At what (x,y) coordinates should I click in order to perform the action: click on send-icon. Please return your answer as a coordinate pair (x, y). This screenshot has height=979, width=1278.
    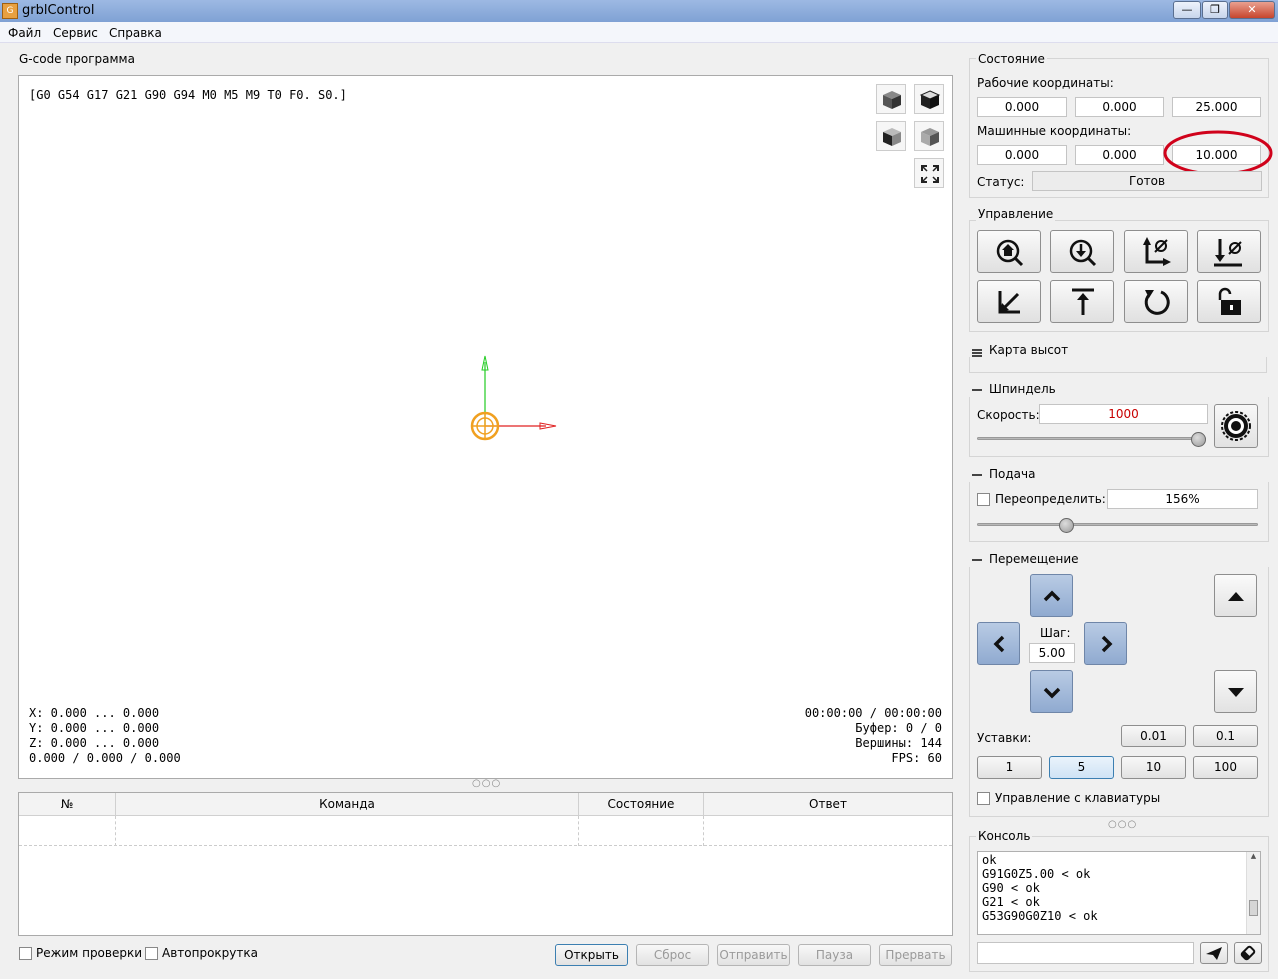
    Looking at the image, I should click on (1214, 953).